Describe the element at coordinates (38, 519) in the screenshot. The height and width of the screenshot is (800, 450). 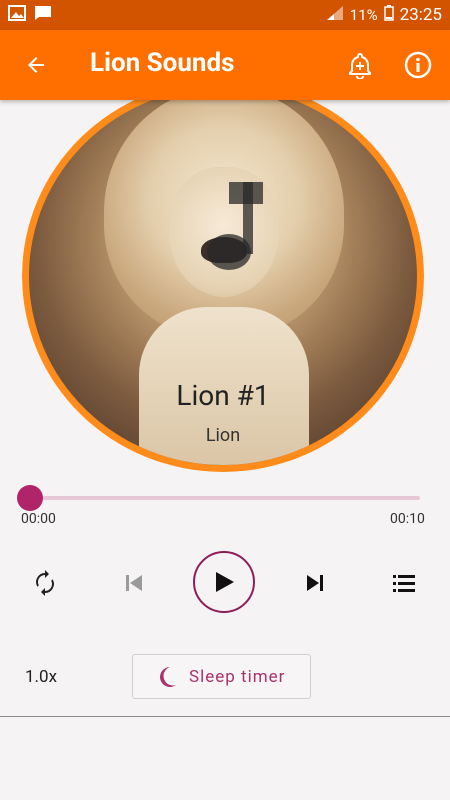
I see `elapsed-time: 00:00` at that location.